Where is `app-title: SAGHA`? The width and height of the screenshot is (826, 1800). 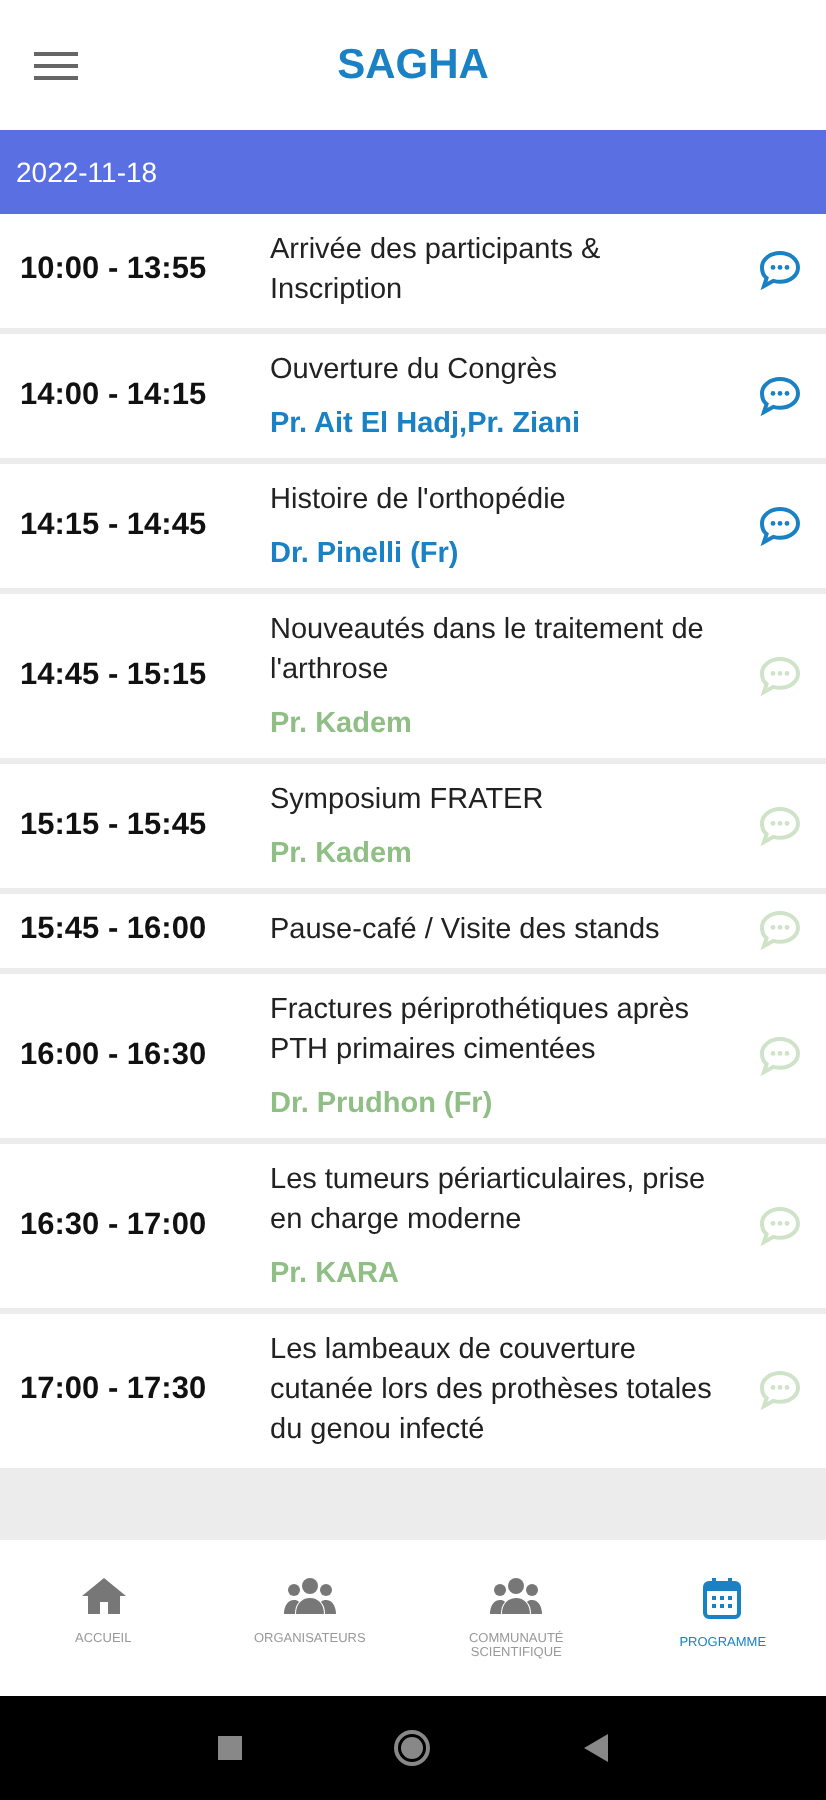
app-title: SAGHA is located at coordinates (413, 65).